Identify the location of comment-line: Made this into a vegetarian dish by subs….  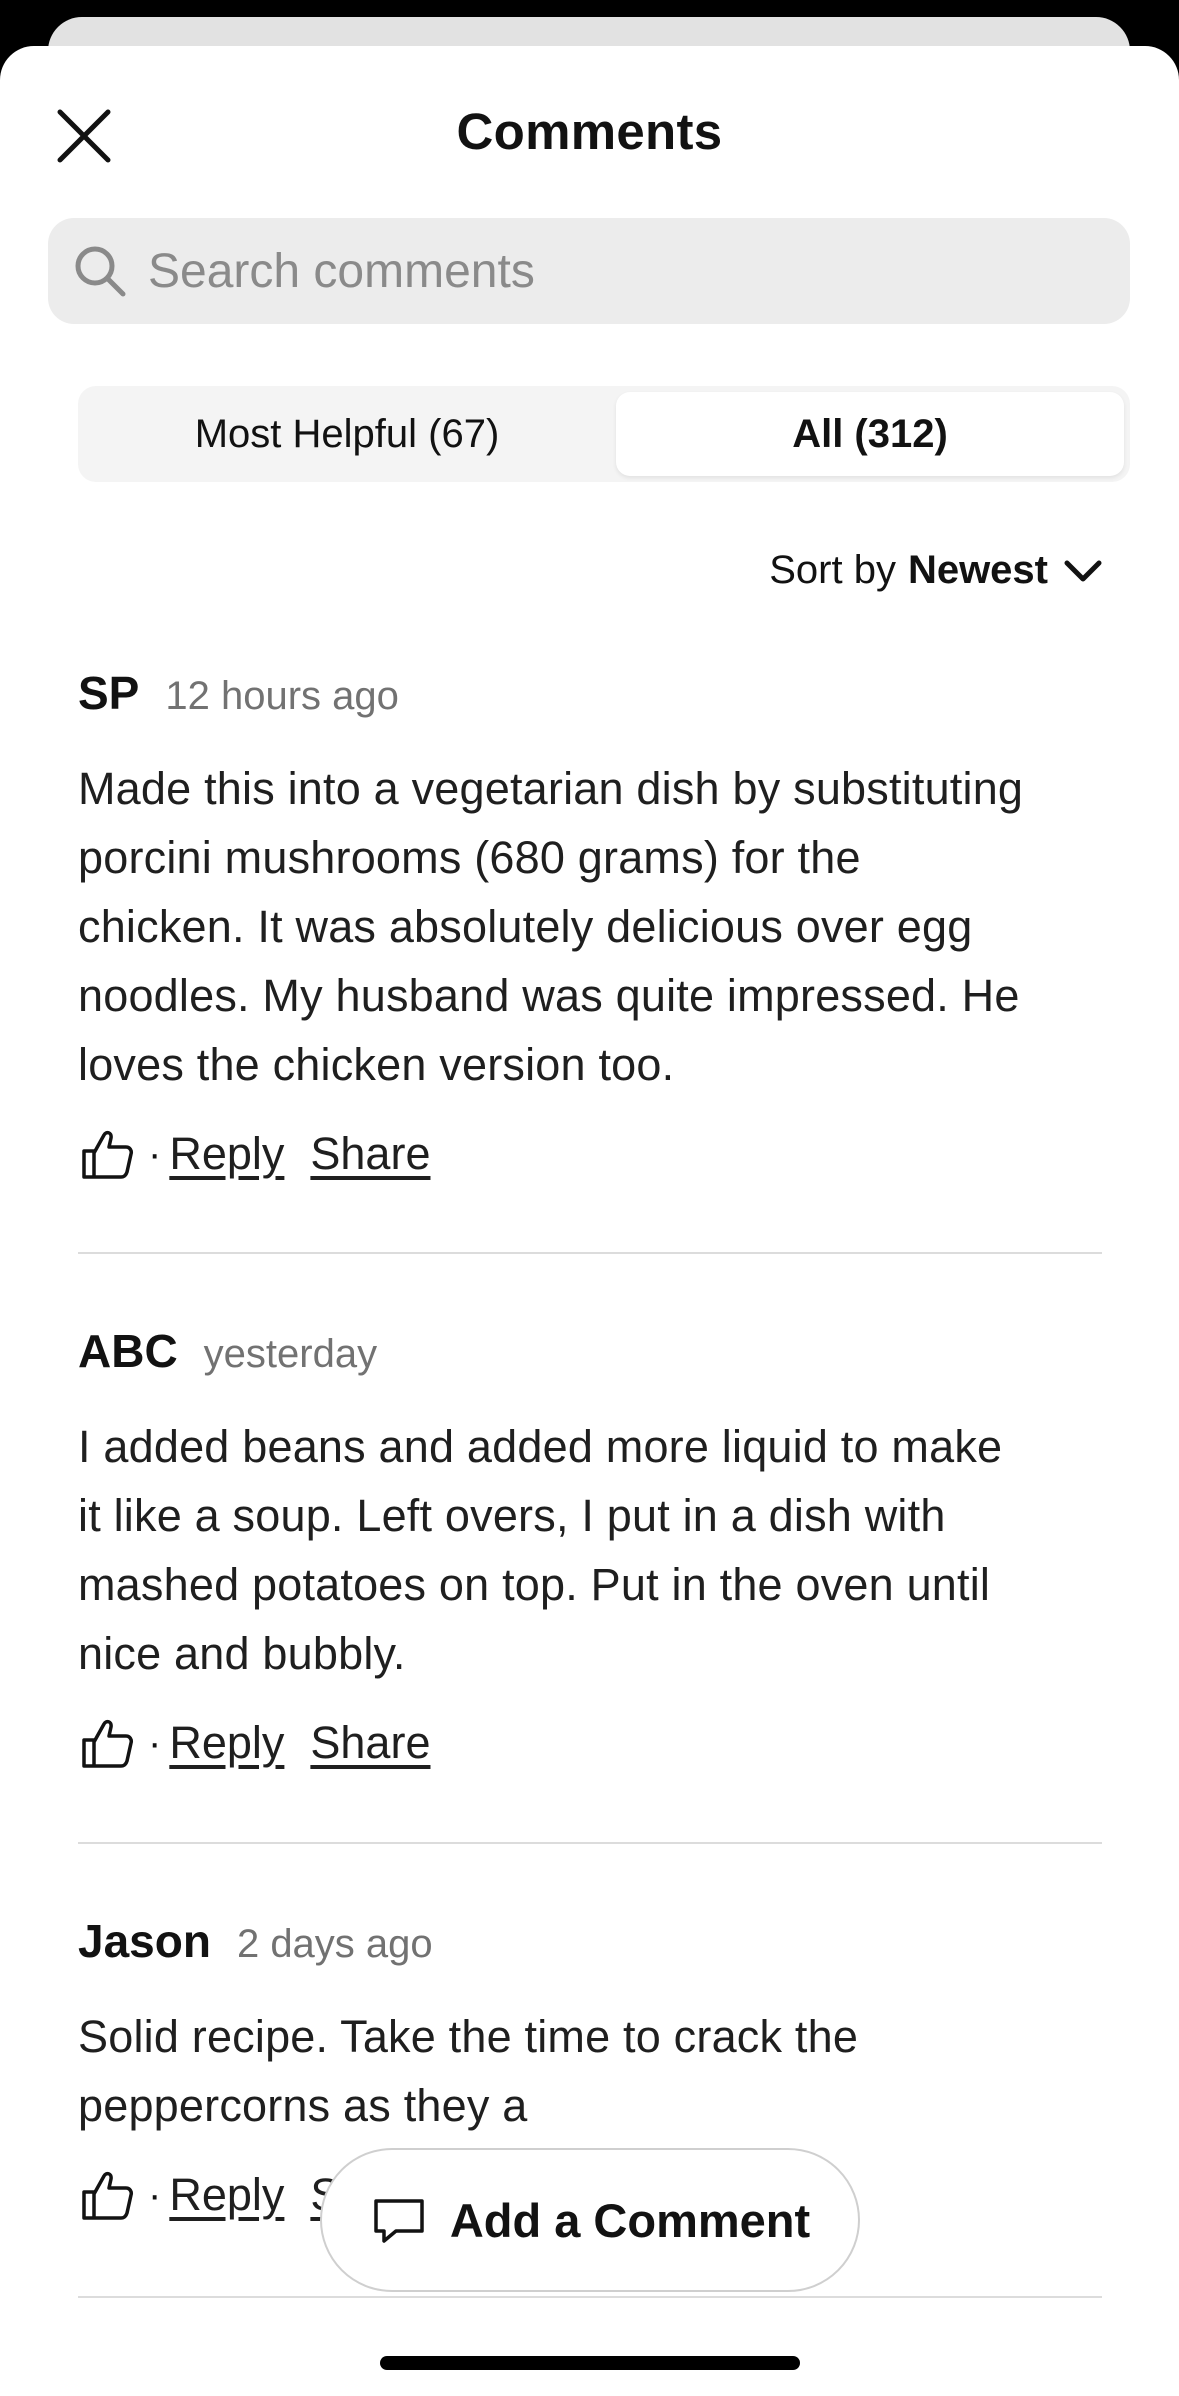
(551, 788).